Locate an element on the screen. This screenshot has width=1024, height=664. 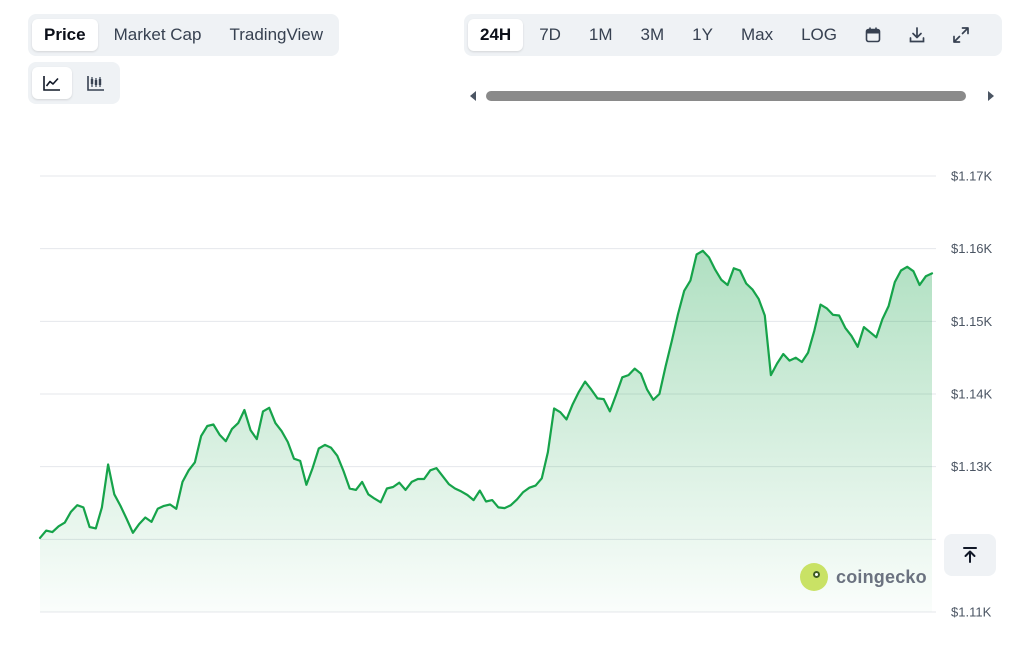
coingecko-logo-icon is located at coordinates (814, 577).